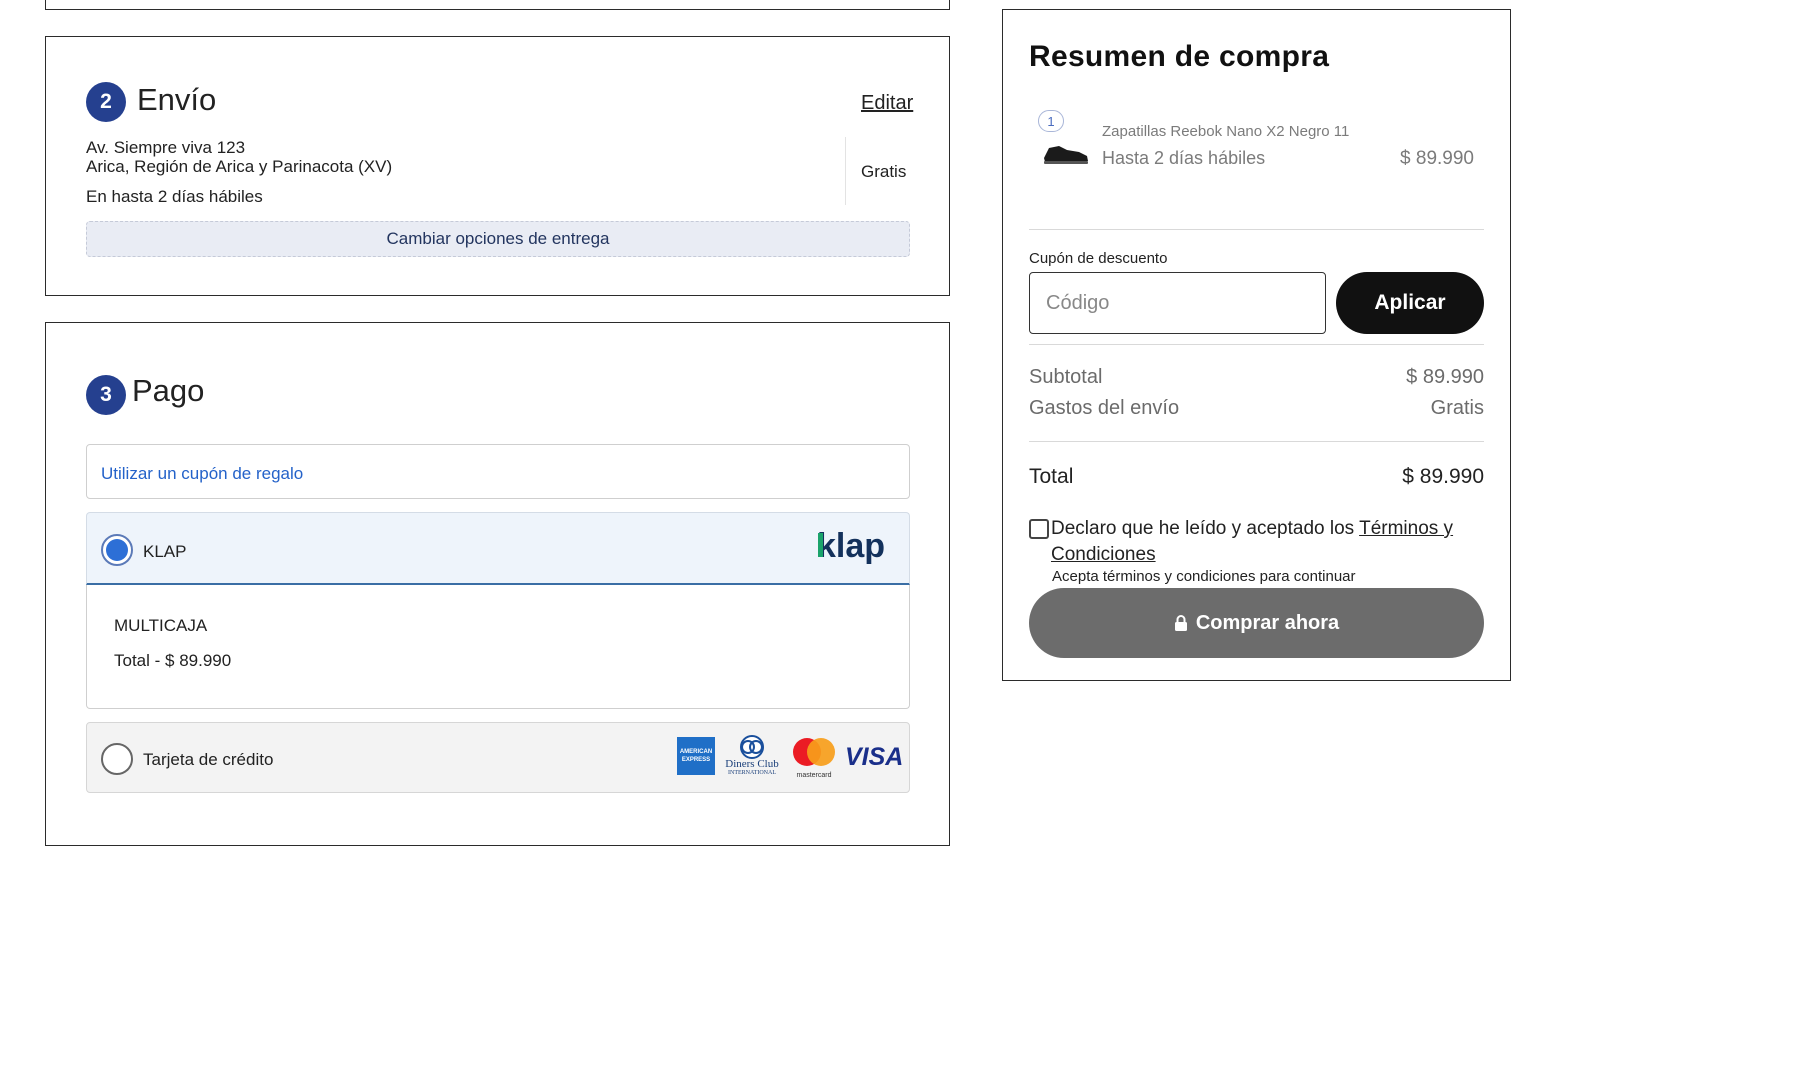  I want to click on buy-now-button: Comprar ahora, so click(1256, 623).